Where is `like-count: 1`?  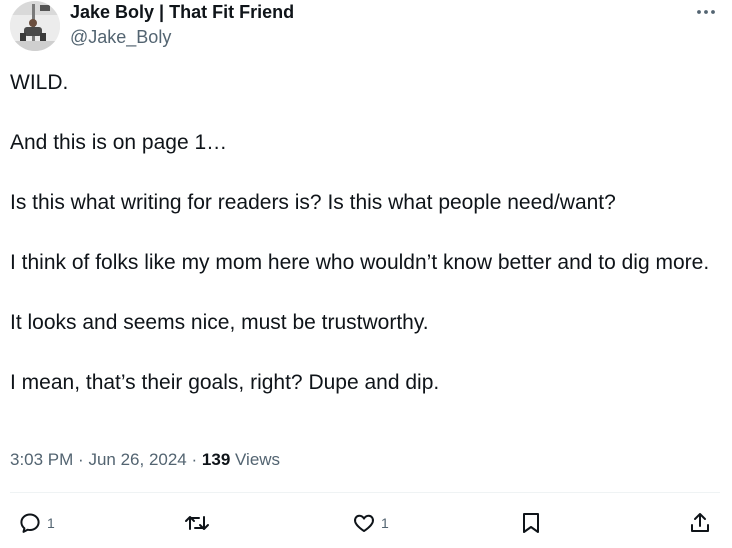
like-count: 1 is located at coordinates (385, 523).